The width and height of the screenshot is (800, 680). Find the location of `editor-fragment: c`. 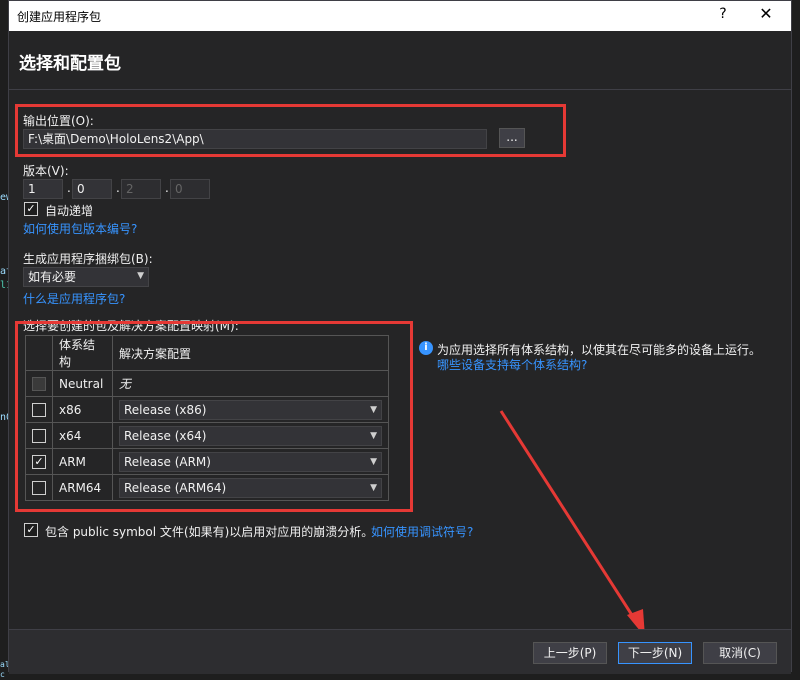

editor-fragment: c is located at coordinates (2, 674).